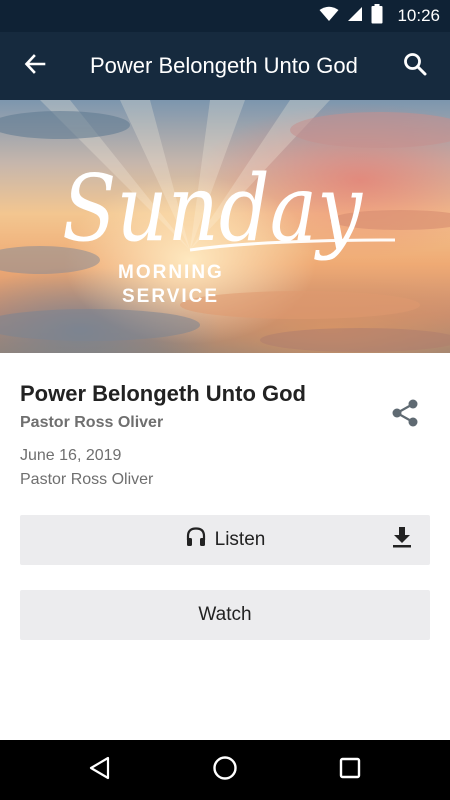 Image resolution: width=450 pixels, height=800 pixels. I want to click on nav-home-button, so click(225, 770).